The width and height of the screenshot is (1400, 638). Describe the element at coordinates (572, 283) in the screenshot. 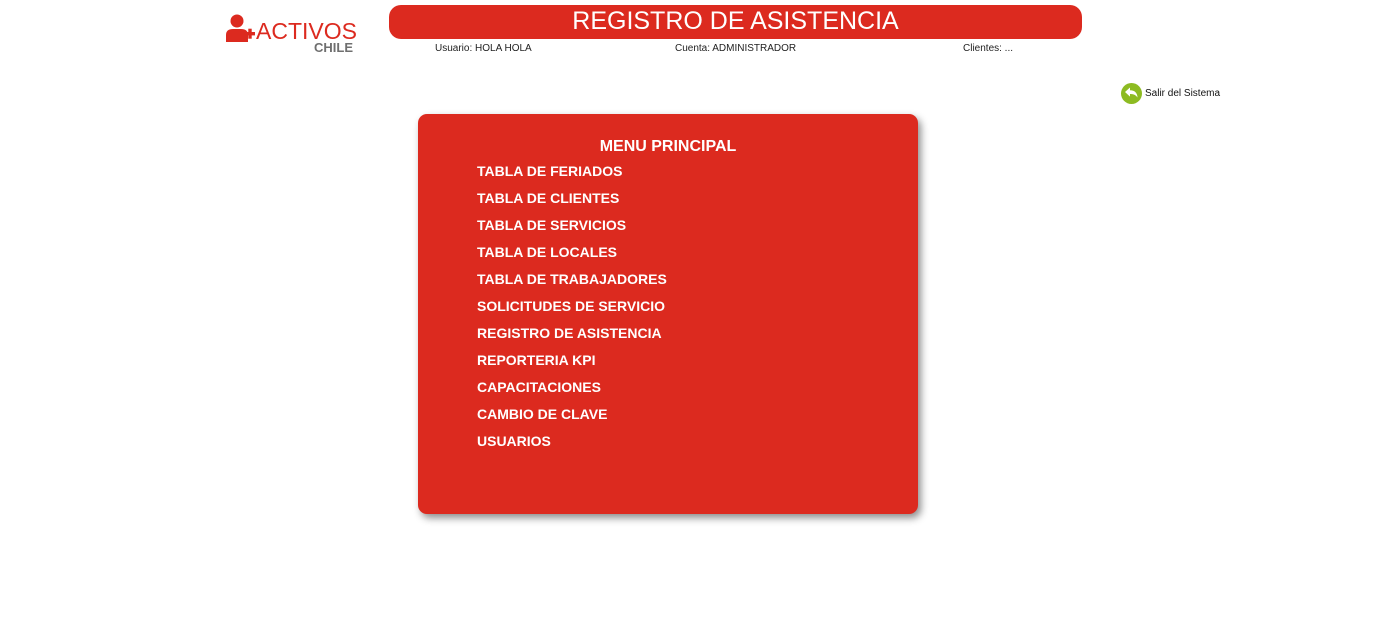

I see `menu-item-trabajadores: TABLA DE TRABAJADORES` at that location.